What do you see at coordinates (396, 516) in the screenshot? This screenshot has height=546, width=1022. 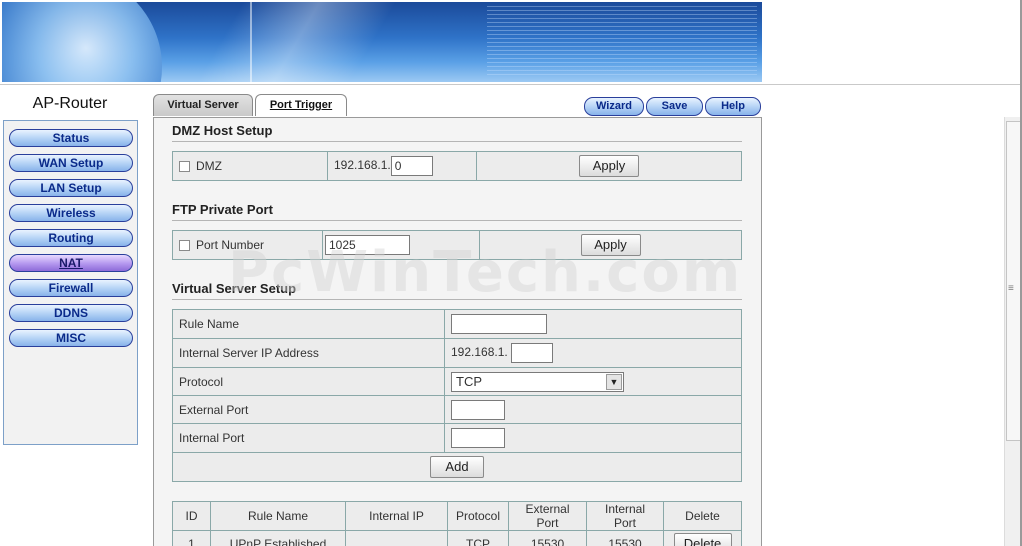 I see `col-header-internal-ip: Internal IP` at bounding box center [396, 516].